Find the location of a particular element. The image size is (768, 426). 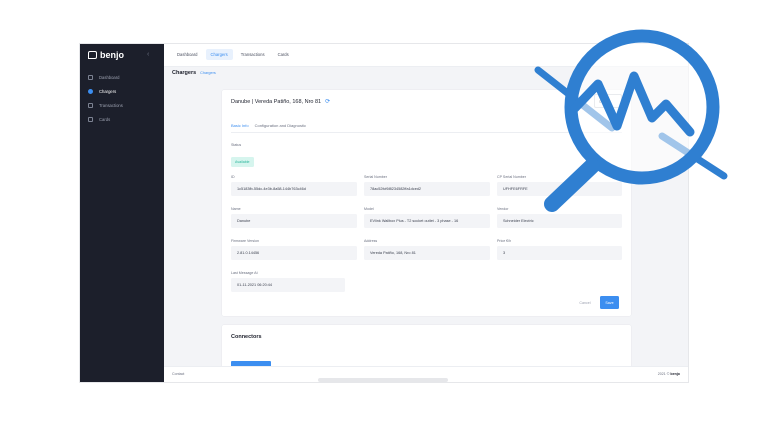

sidebar-item-label: Chargers is located at coordinates (108, 91).